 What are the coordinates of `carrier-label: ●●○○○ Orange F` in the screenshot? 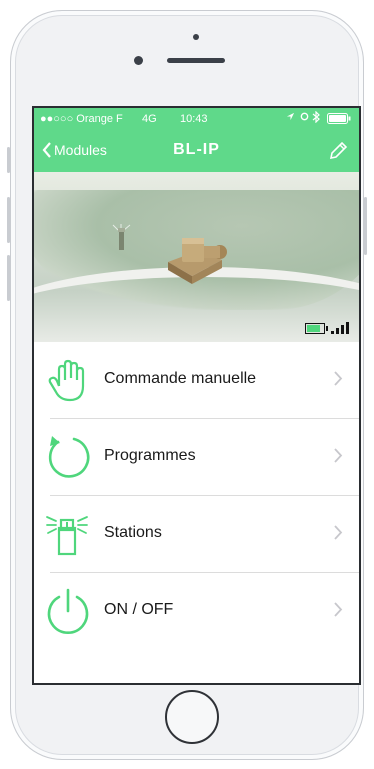 It's located at (81, 119).